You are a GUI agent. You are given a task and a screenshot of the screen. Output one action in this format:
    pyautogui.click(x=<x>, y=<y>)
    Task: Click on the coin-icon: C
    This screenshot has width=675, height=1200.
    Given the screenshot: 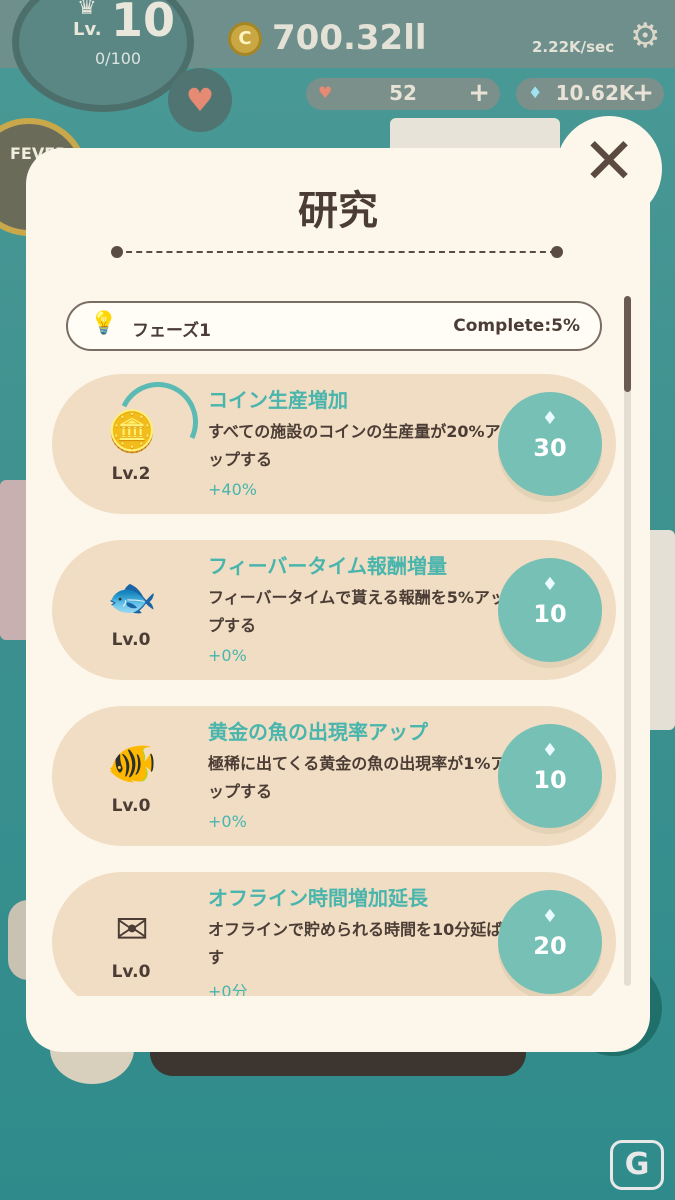 What is the action you would take?
    pyautogui.click(x=245, y=39)
    